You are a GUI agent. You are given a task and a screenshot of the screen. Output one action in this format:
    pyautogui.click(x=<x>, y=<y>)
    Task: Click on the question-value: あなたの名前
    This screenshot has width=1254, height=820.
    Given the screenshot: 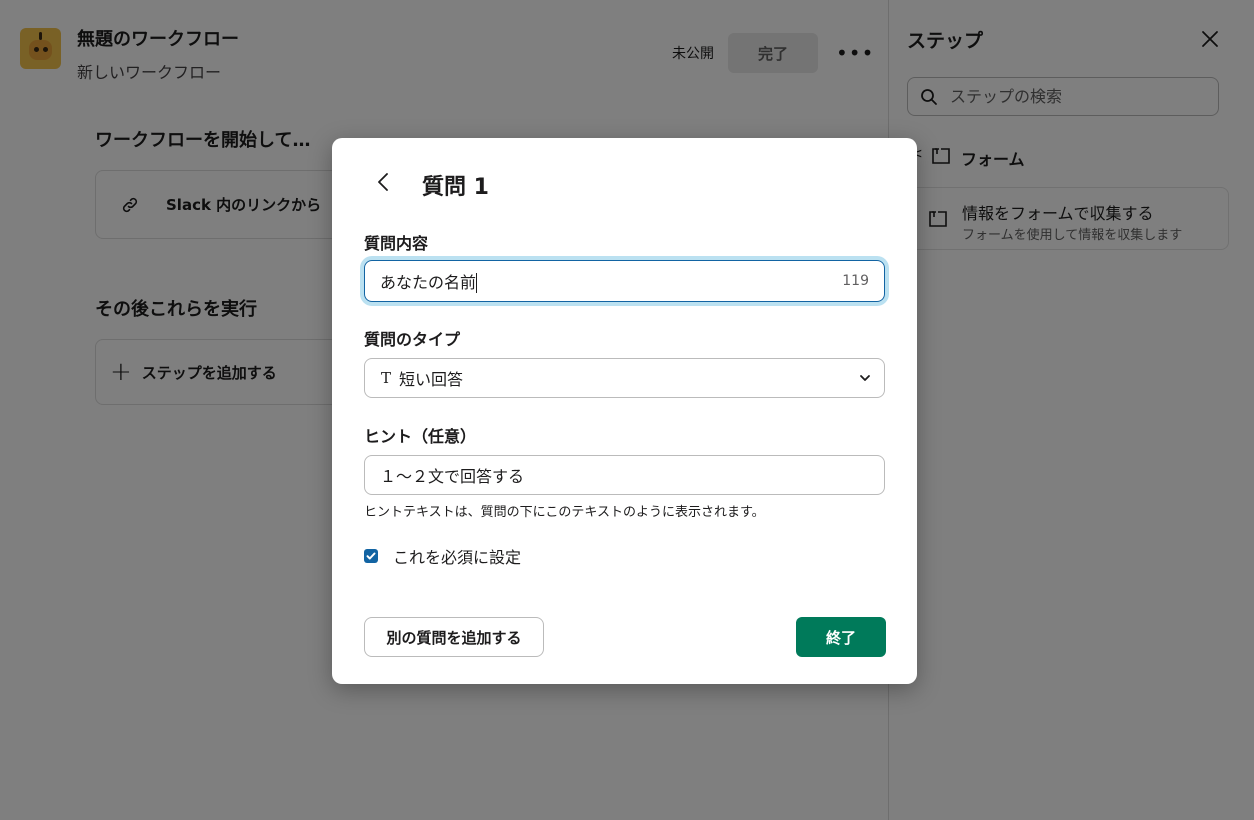 What is the action you would take?
    pyautogui.click(x=428, y=282)
    